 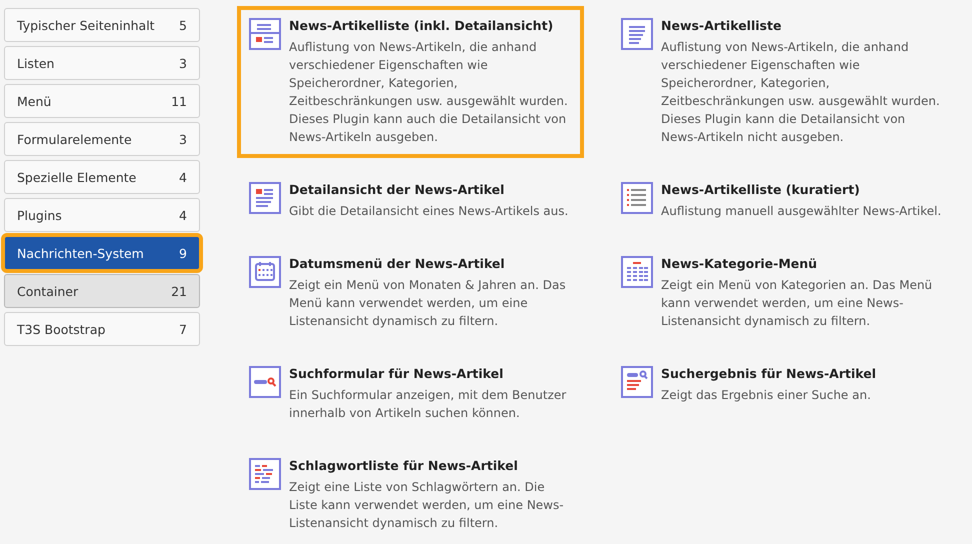 I want to click on element-description: Auflistung manuell ausgewählter News-Artikel., so click(x=801, y=211).